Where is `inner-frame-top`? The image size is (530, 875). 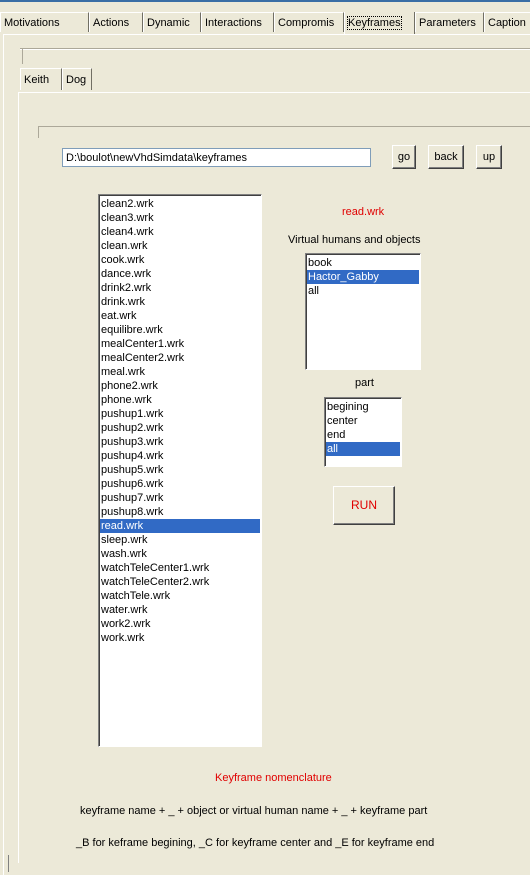
inner-frame-top is located at coordinates (284, 126).